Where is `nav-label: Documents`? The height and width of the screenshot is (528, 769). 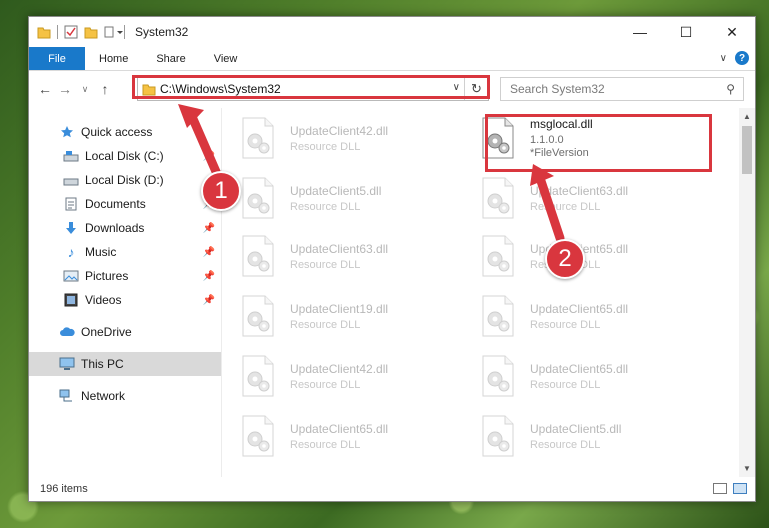
nav-label: Documents is located at coordinates (115, 204).